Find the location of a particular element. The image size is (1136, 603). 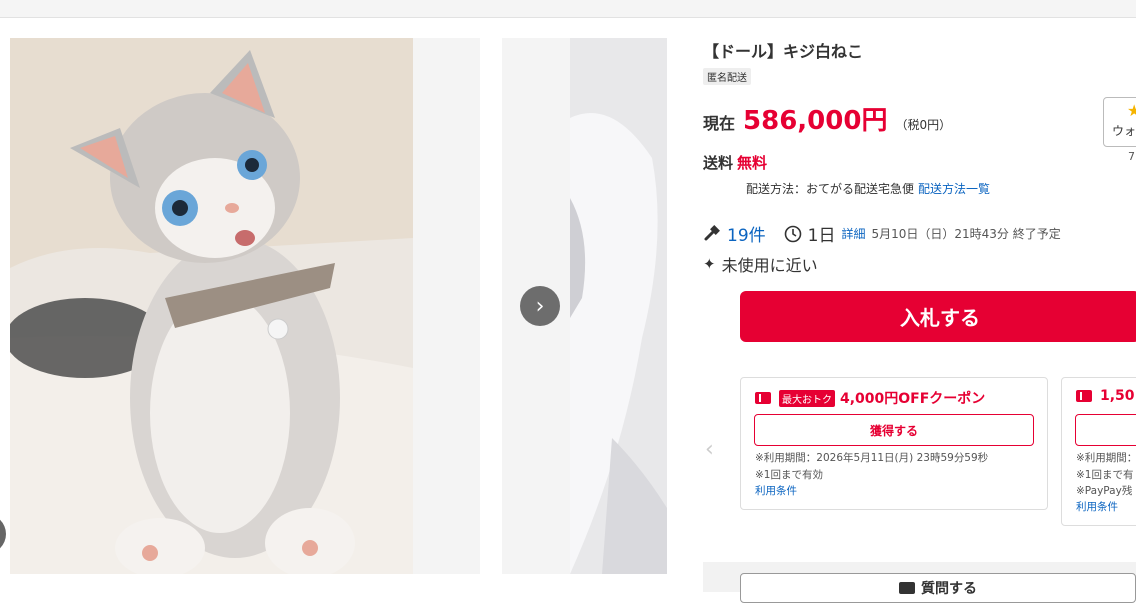

top-bar is located at coordinates (568, 9).